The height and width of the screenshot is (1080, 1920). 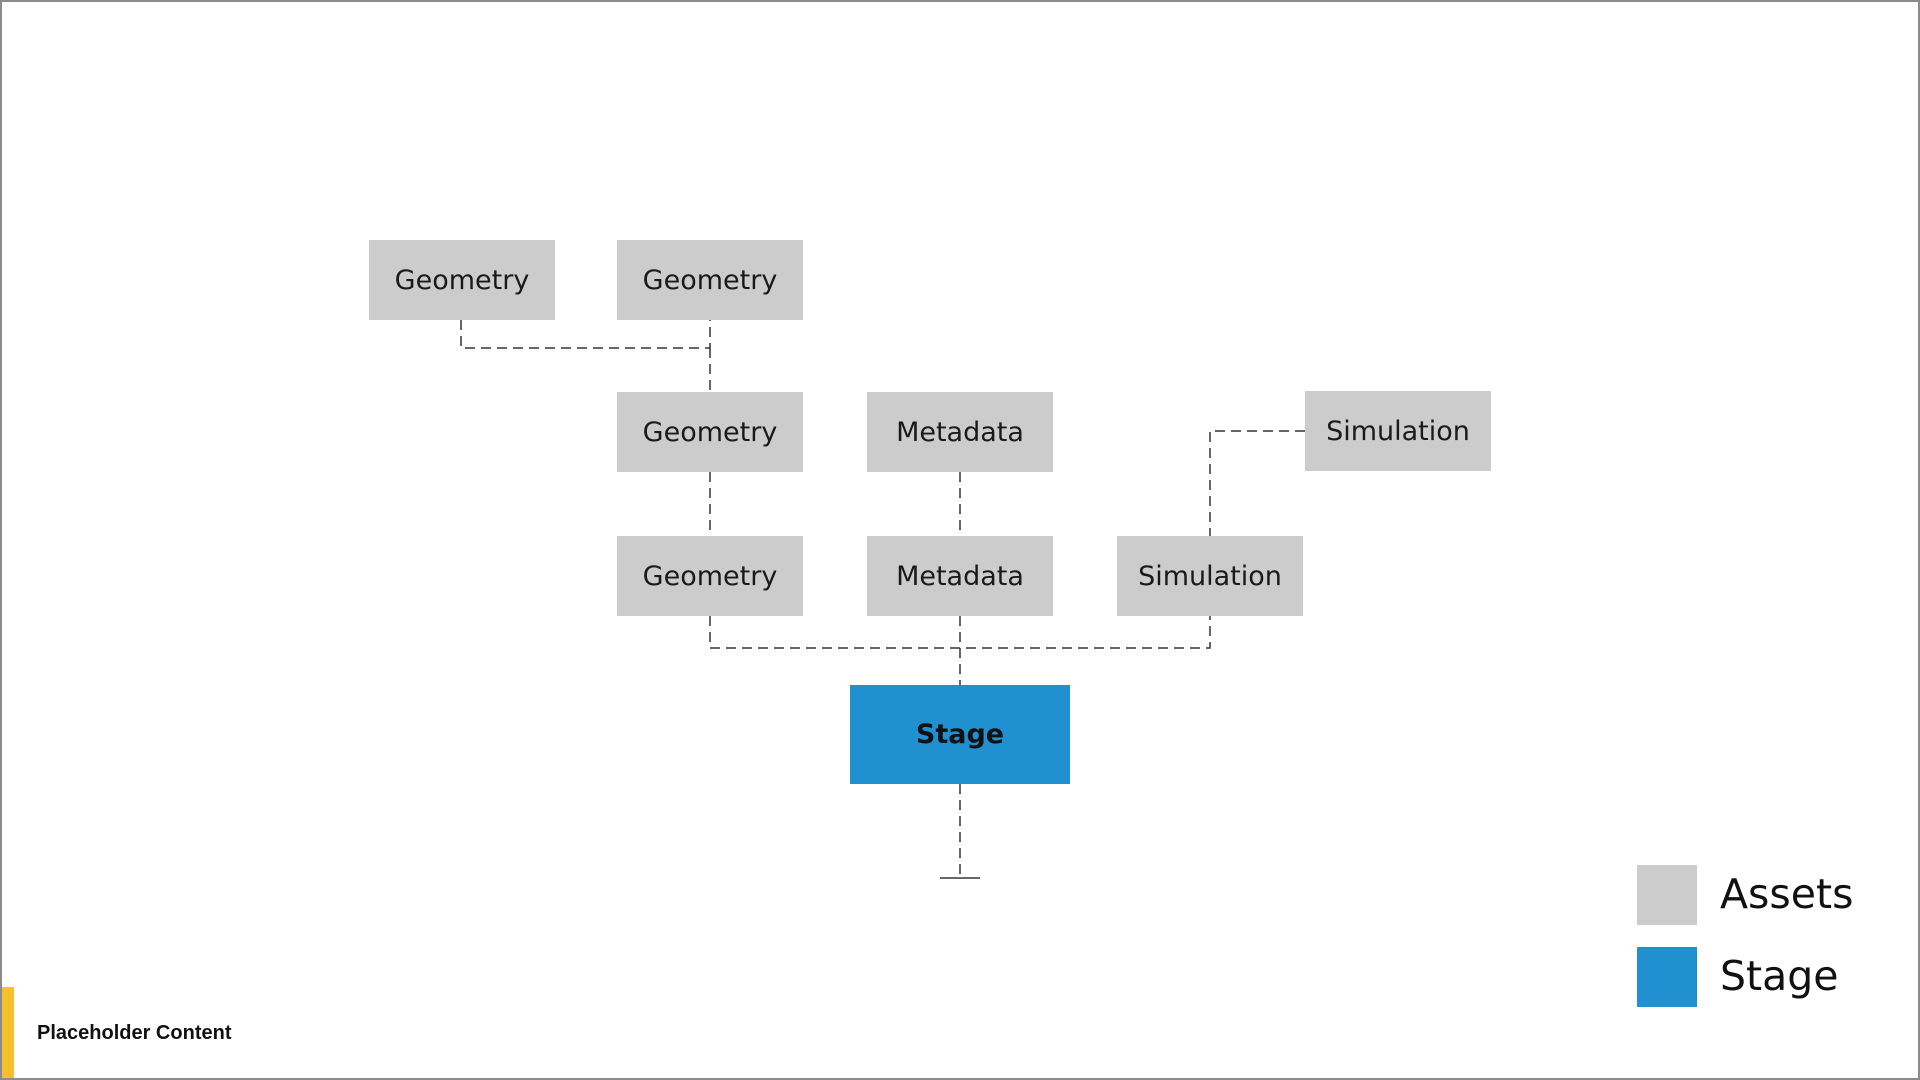 I want to click on legend-assets-swatch, so click(x=1667, y=895).